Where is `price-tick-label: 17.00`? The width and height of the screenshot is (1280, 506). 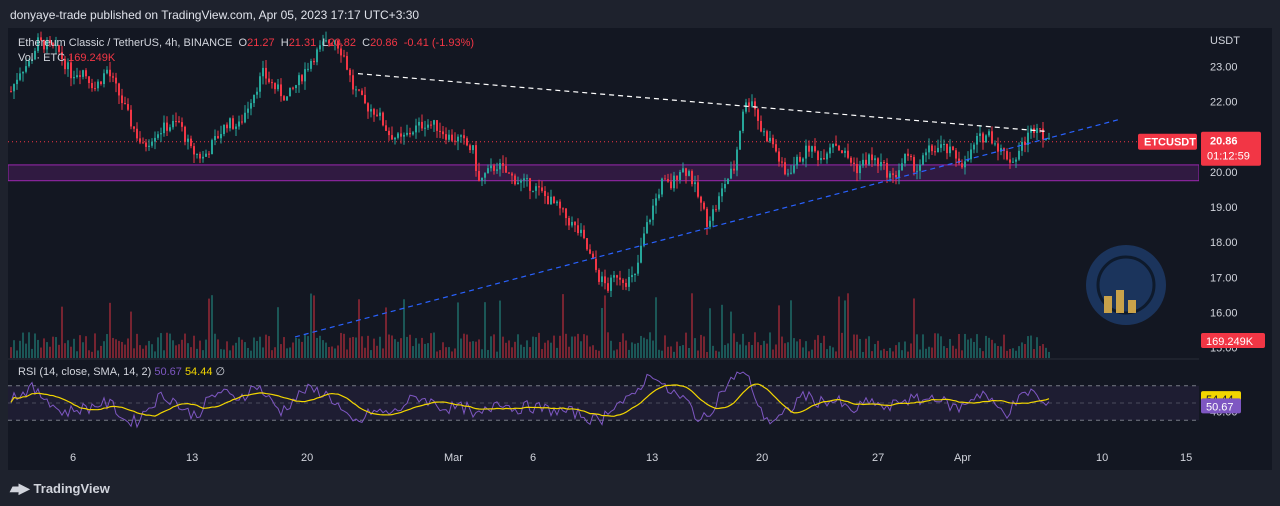
price-tick-label: 17.00 is located at coordinates (1224, 278).